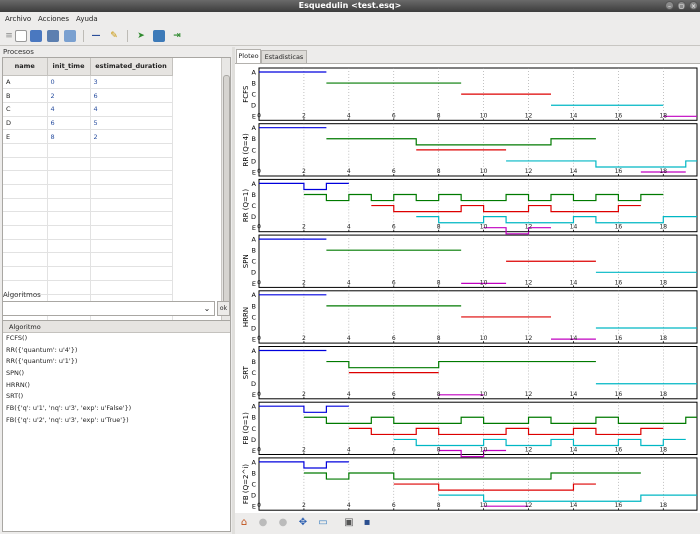 The width and height of the screenshot is (700, 534). I want to click on algorithm-combo: ⌄, so click(108, 308).